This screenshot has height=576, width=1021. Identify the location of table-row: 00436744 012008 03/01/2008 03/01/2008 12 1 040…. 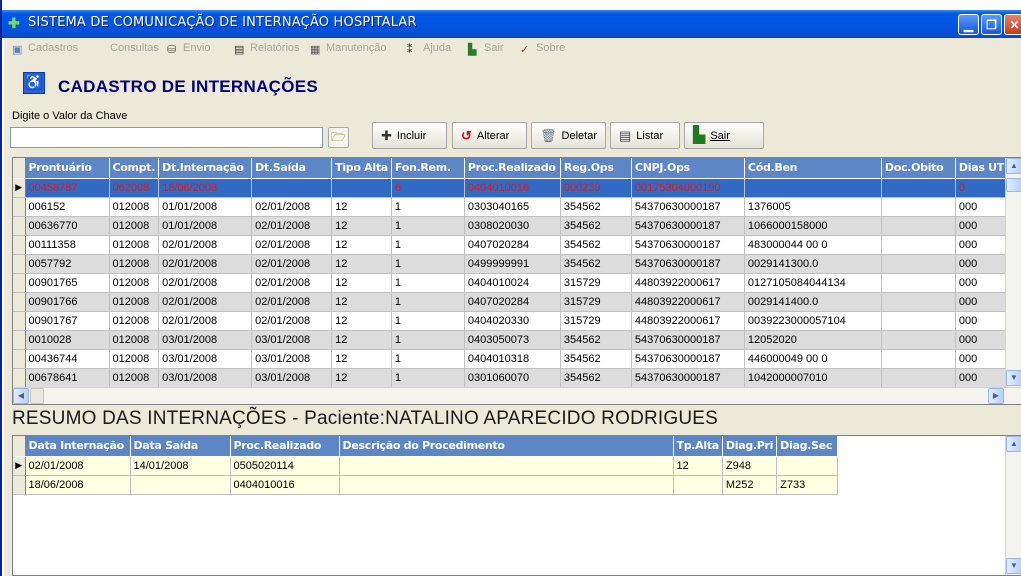
(513, 359).